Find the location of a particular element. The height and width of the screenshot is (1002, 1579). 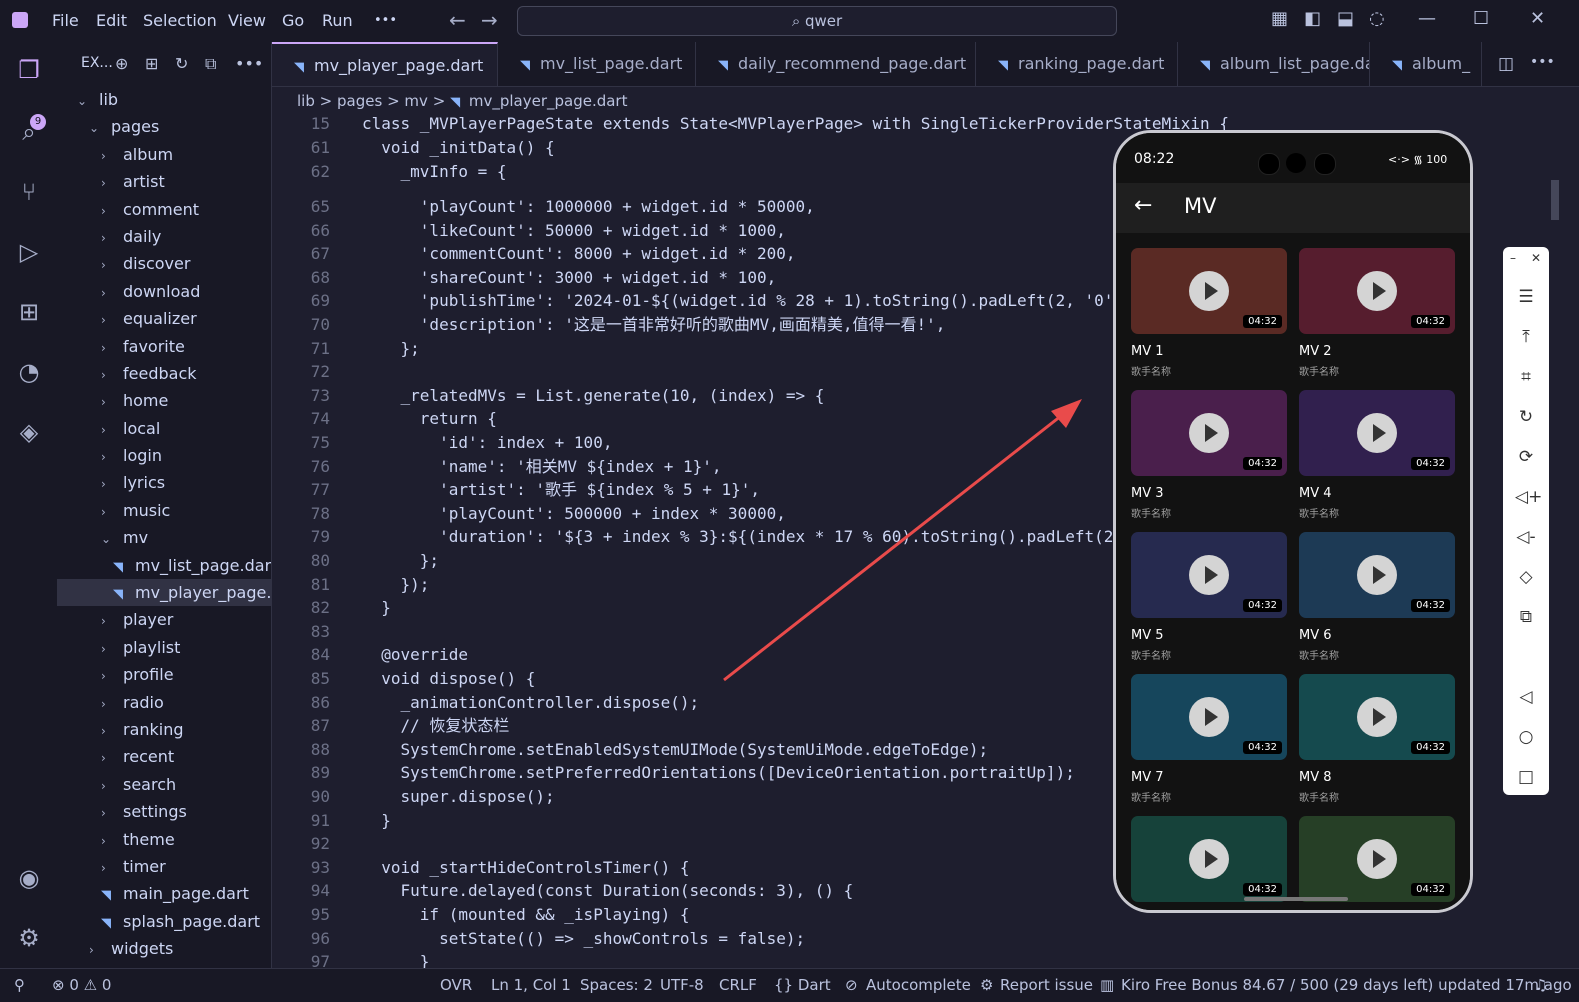

app-bar-title: MV is located at coordinates (1200, 206).